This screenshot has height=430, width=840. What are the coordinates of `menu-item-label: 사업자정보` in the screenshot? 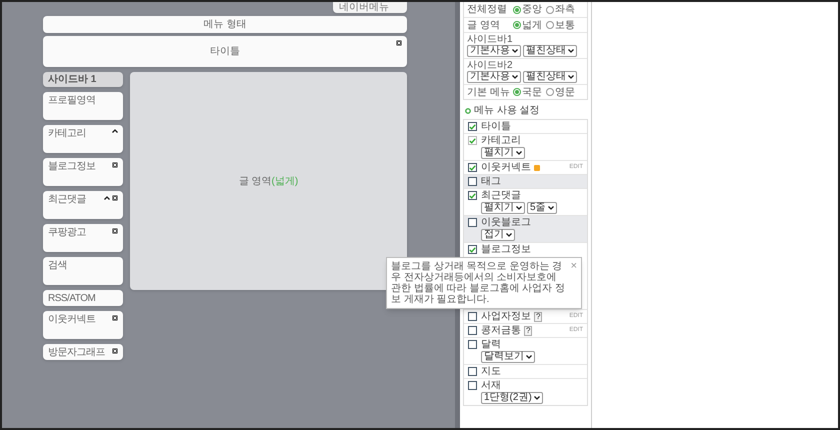 It's located at (506, 316).